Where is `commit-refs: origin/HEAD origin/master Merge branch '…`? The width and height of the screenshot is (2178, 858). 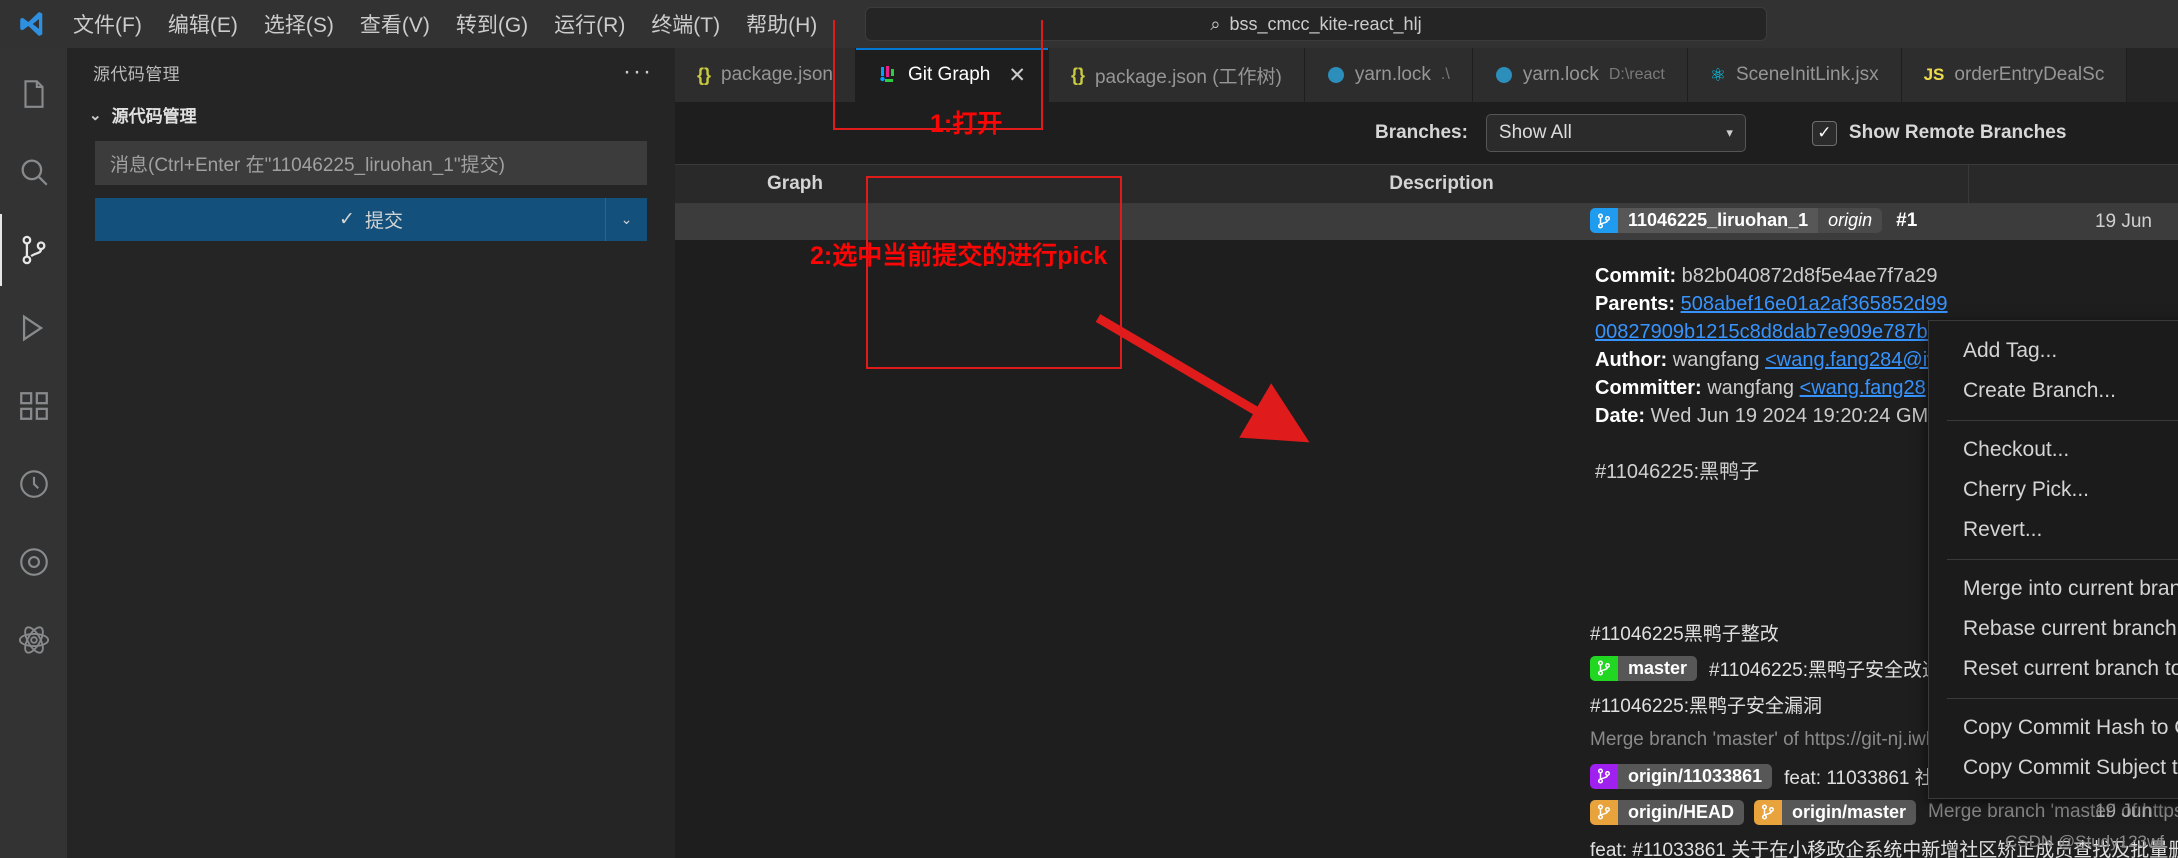 commit-refs: origin/HEAD origin/master Merge branch '… is located at coordinates (1884, 812).